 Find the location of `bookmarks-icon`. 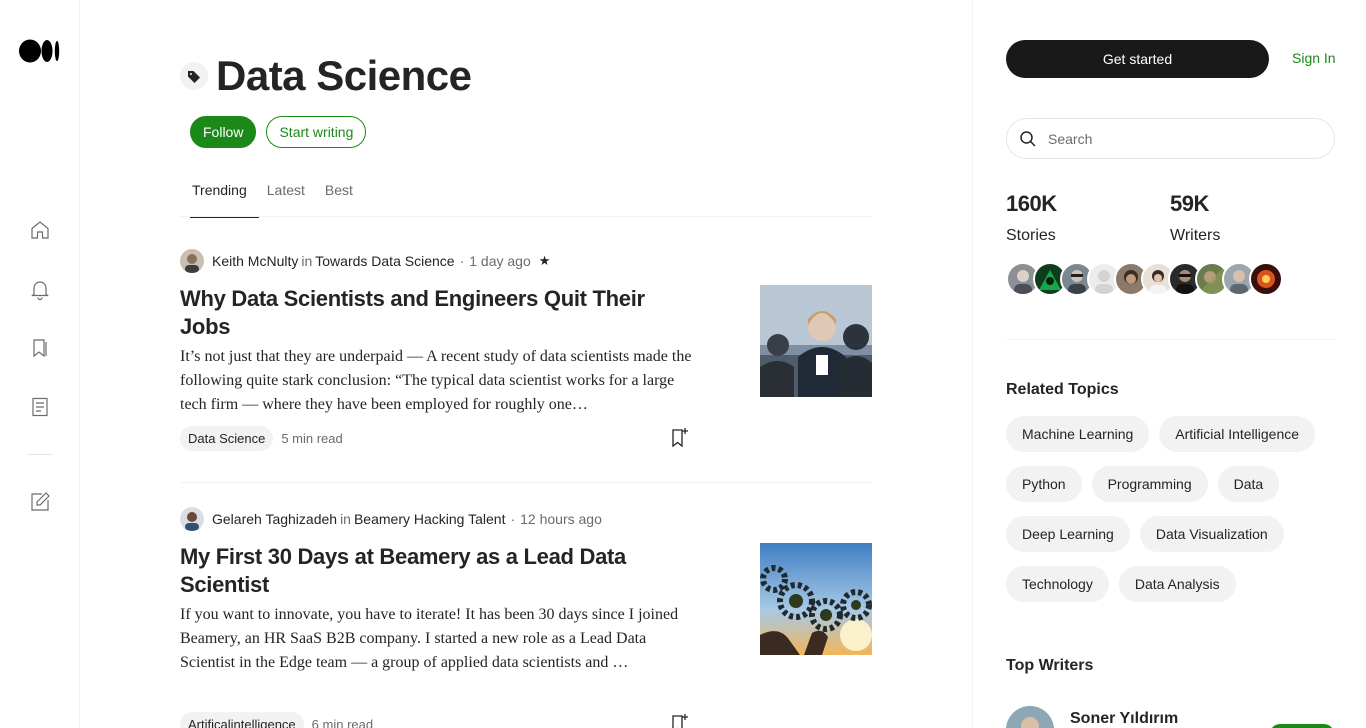

bookmarks-icon is located at coordinates (40, 348).